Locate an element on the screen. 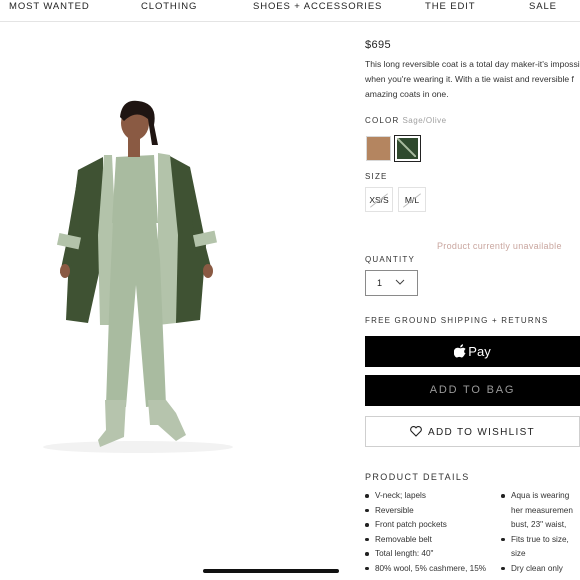 The width and height of the screenshot is (580, 580). product-price: $695 is located at coordinates (378, 45).